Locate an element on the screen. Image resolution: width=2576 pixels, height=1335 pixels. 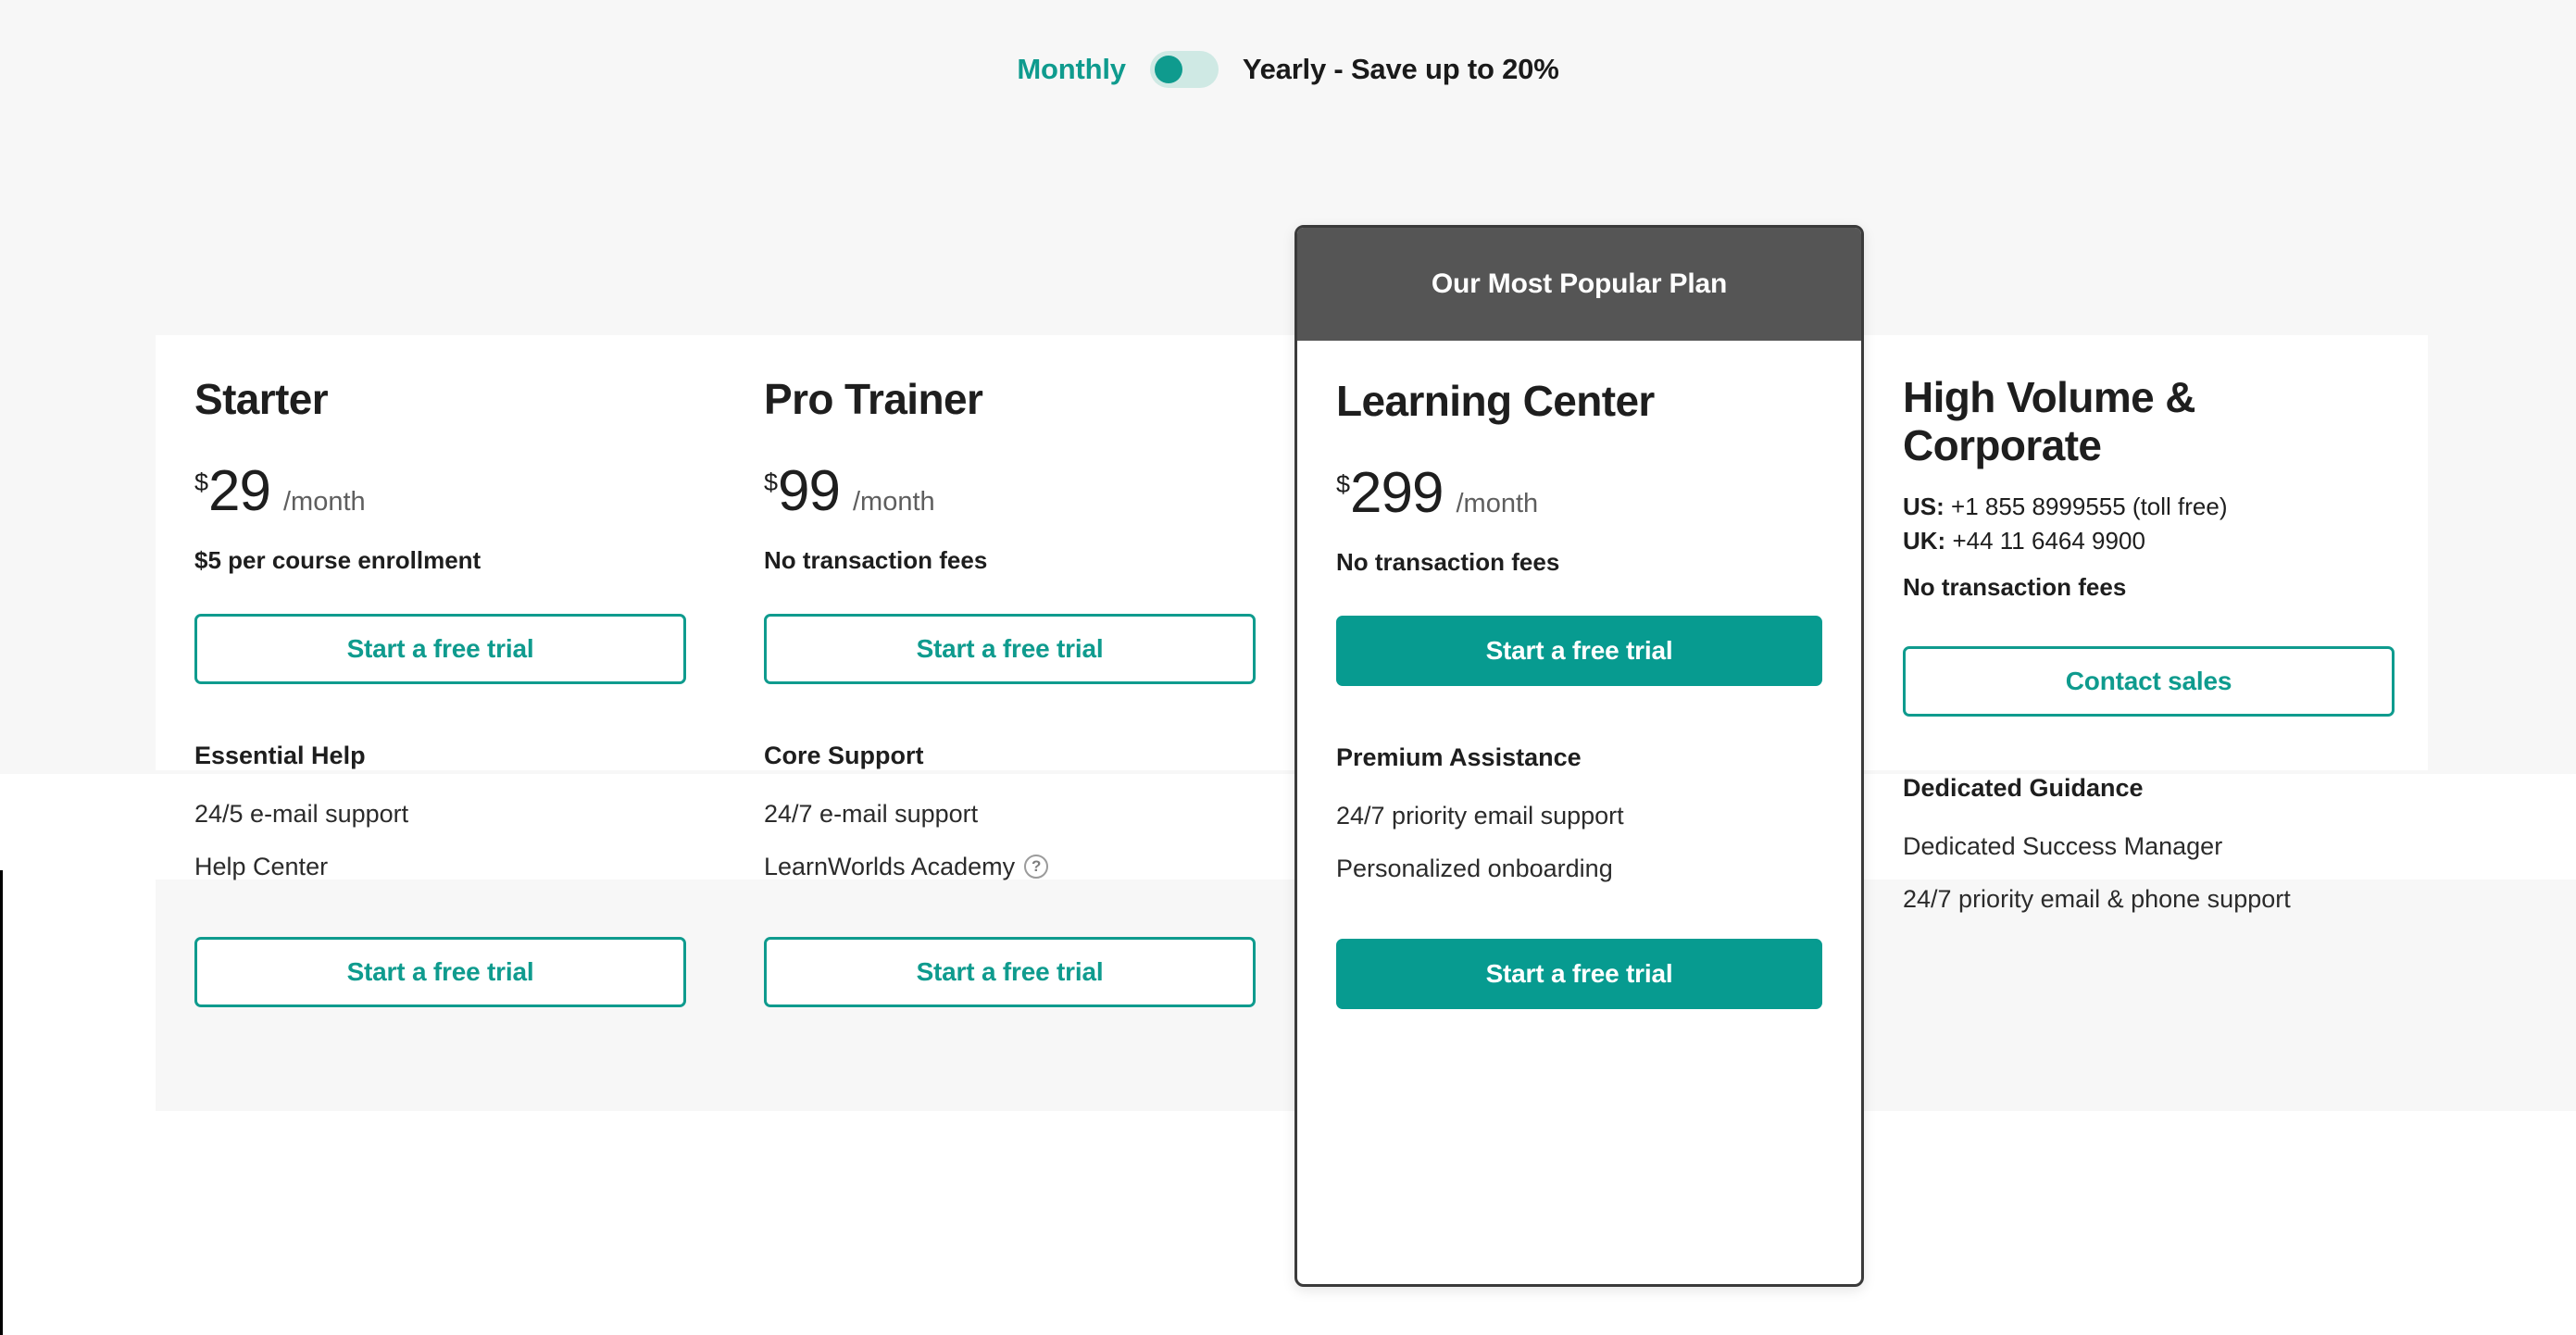
feature-item: Help Center is located at coordinates (440, 867).